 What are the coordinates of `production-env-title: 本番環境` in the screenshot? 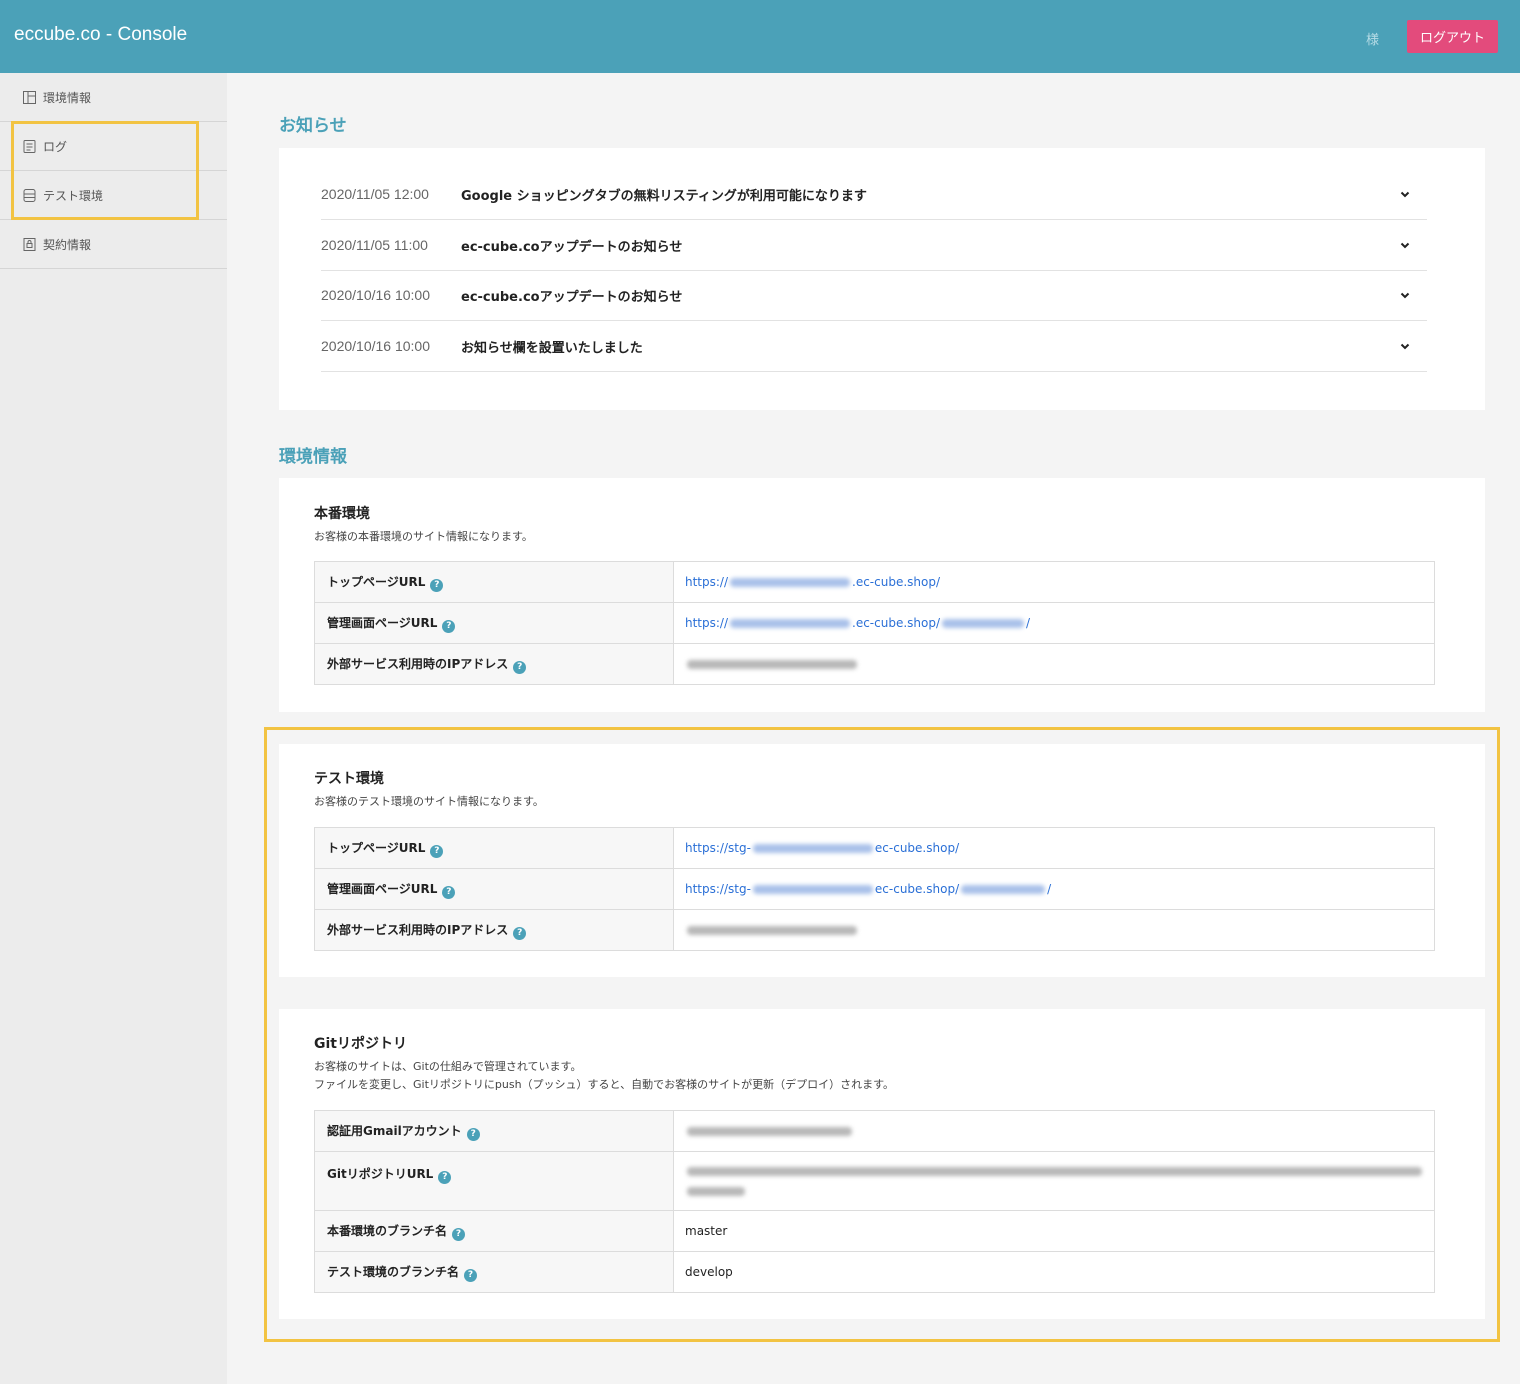 It's located at (342, 514).